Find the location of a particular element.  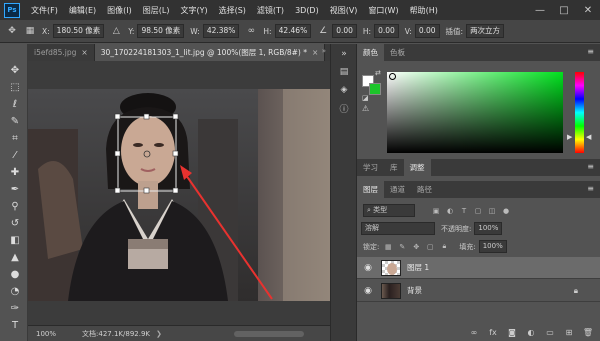

default-colors-icon: ◪ is located at coordinates (365, 98).